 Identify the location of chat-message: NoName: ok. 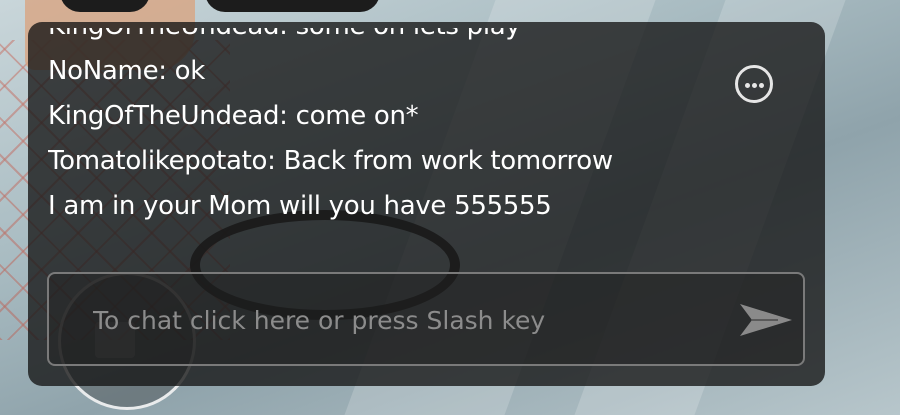
(127, 71).